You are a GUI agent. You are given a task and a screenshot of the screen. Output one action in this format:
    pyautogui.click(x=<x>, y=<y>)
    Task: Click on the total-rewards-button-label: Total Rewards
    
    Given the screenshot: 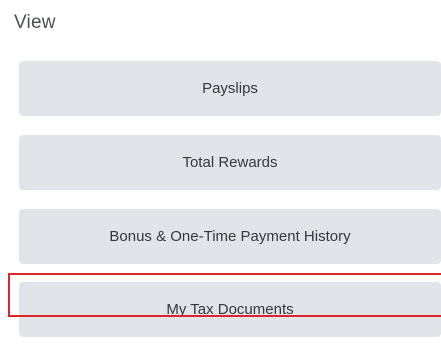 What is the action you would take?
    pyautogui.click(x=230, y=162)
    